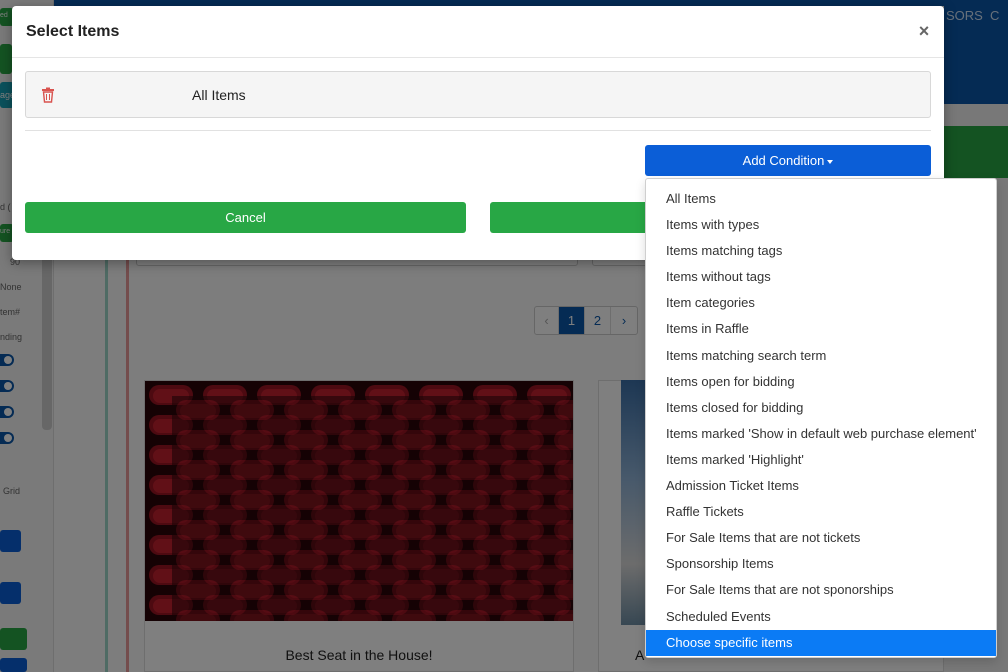 Image resolution: width=1008 pixels, height=672 pixels. Describe the element at coordinates (821, 303) in the screenshot. I see `dropdown-item: Item categories` at that location.